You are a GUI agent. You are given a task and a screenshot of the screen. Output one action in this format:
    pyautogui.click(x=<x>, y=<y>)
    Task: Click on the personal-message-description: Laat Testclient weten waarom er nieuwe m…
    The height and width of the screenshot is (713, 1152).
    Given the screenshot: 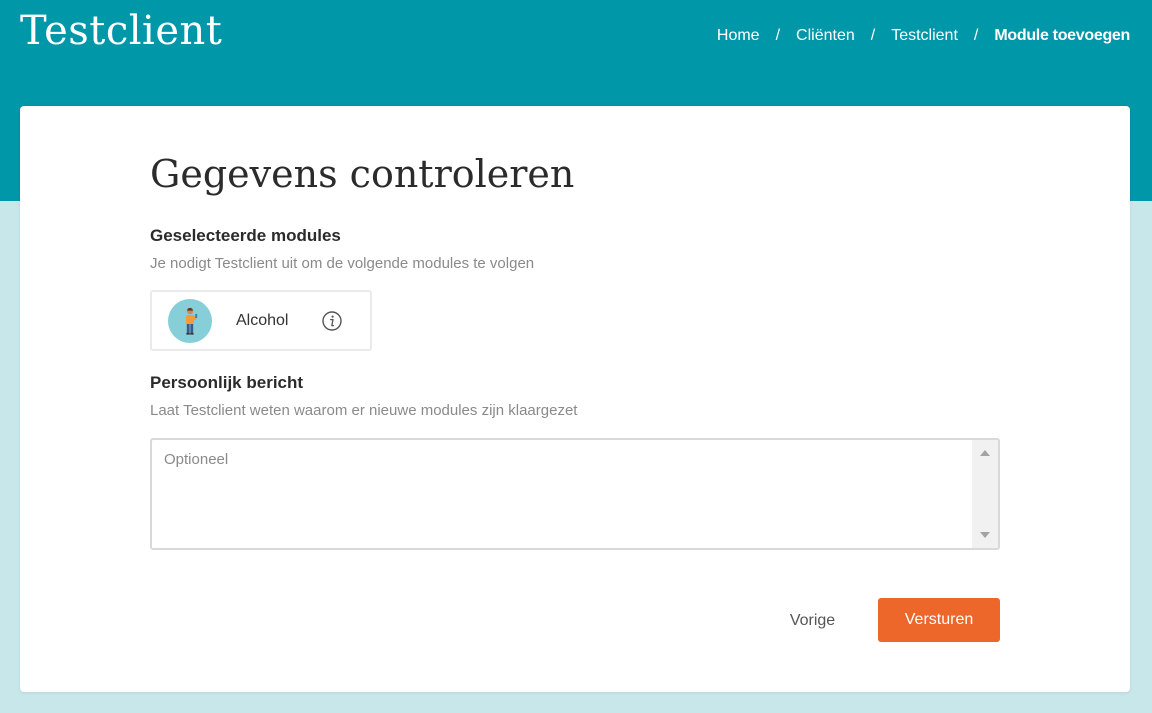 What is the action you would take?
    pyautogui.click(x=364, y=410)
    